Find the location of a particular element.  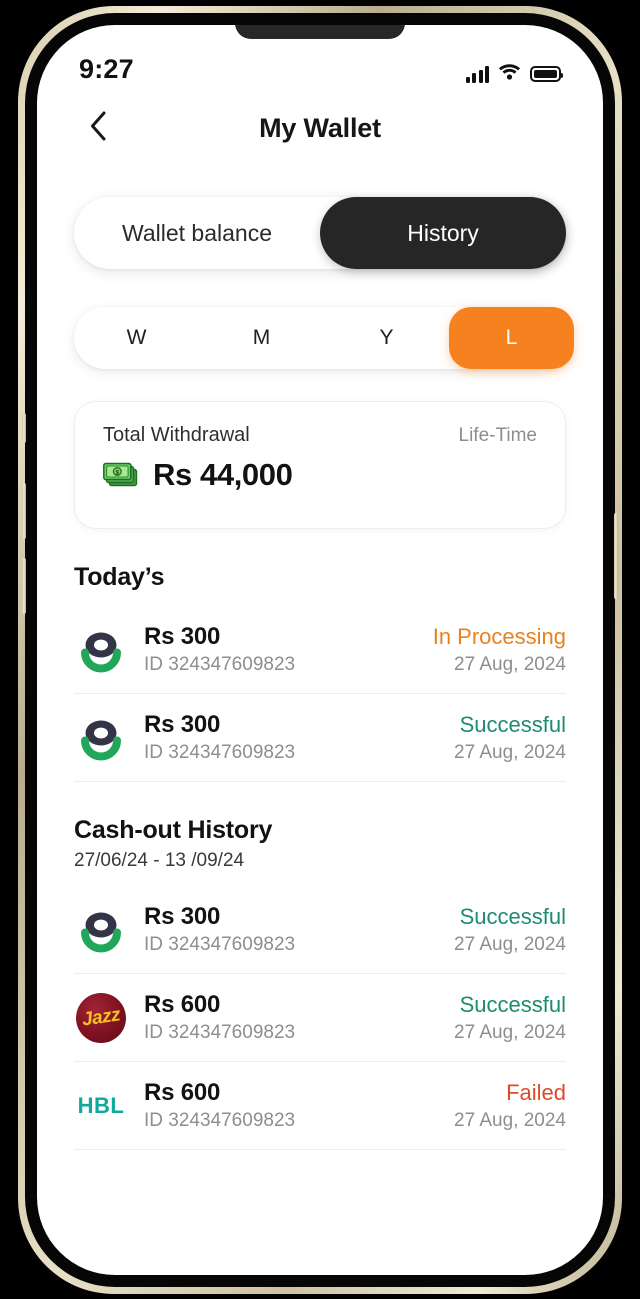

signal-bars-icon is located at coordinates (477, 74).